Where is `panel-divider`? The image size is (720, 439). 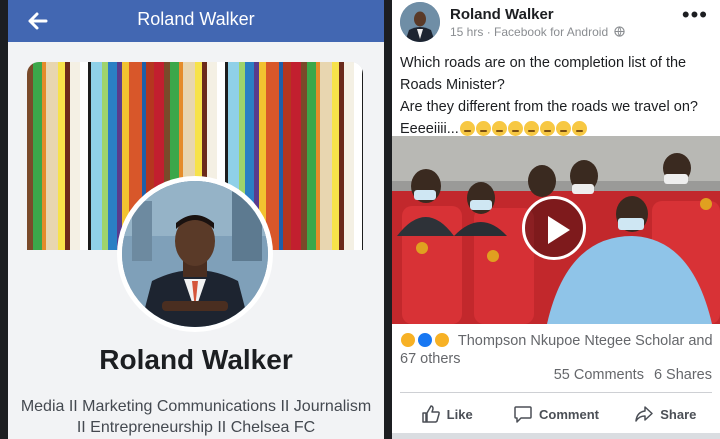
panel-divider is located at coordinates (388, 219).